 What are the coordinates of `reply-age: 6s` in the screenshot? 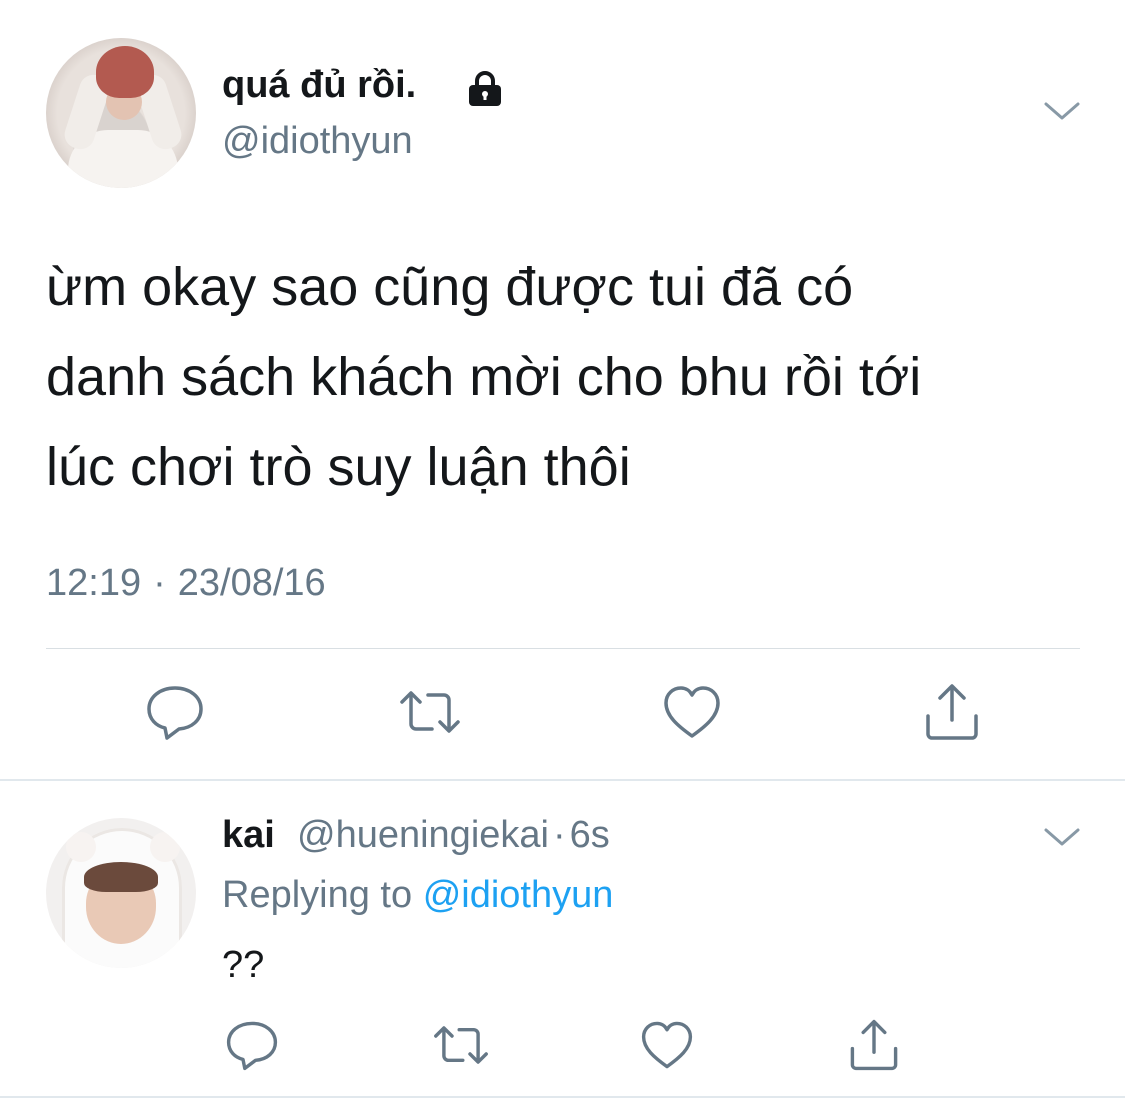 It's located at (589, 835).